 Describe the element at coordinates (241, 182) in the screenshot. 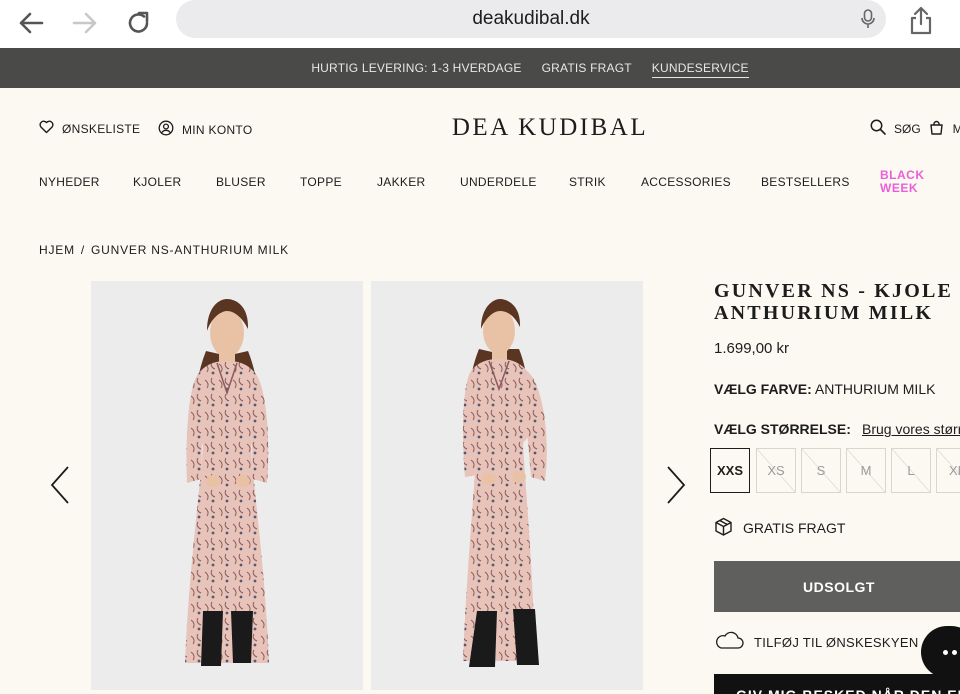

I see `nav-item-bluser: BLUSER` at that location.